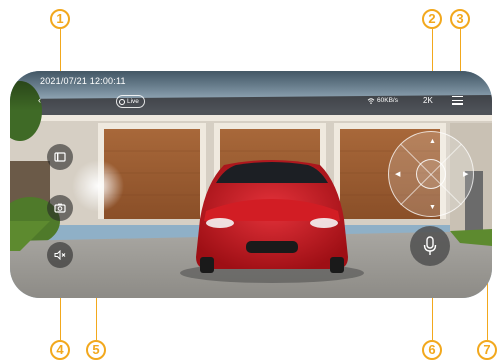 The height and width of the screenshot is (364, 500). I want to click on speaker-mute-icon, so click(60, 255).